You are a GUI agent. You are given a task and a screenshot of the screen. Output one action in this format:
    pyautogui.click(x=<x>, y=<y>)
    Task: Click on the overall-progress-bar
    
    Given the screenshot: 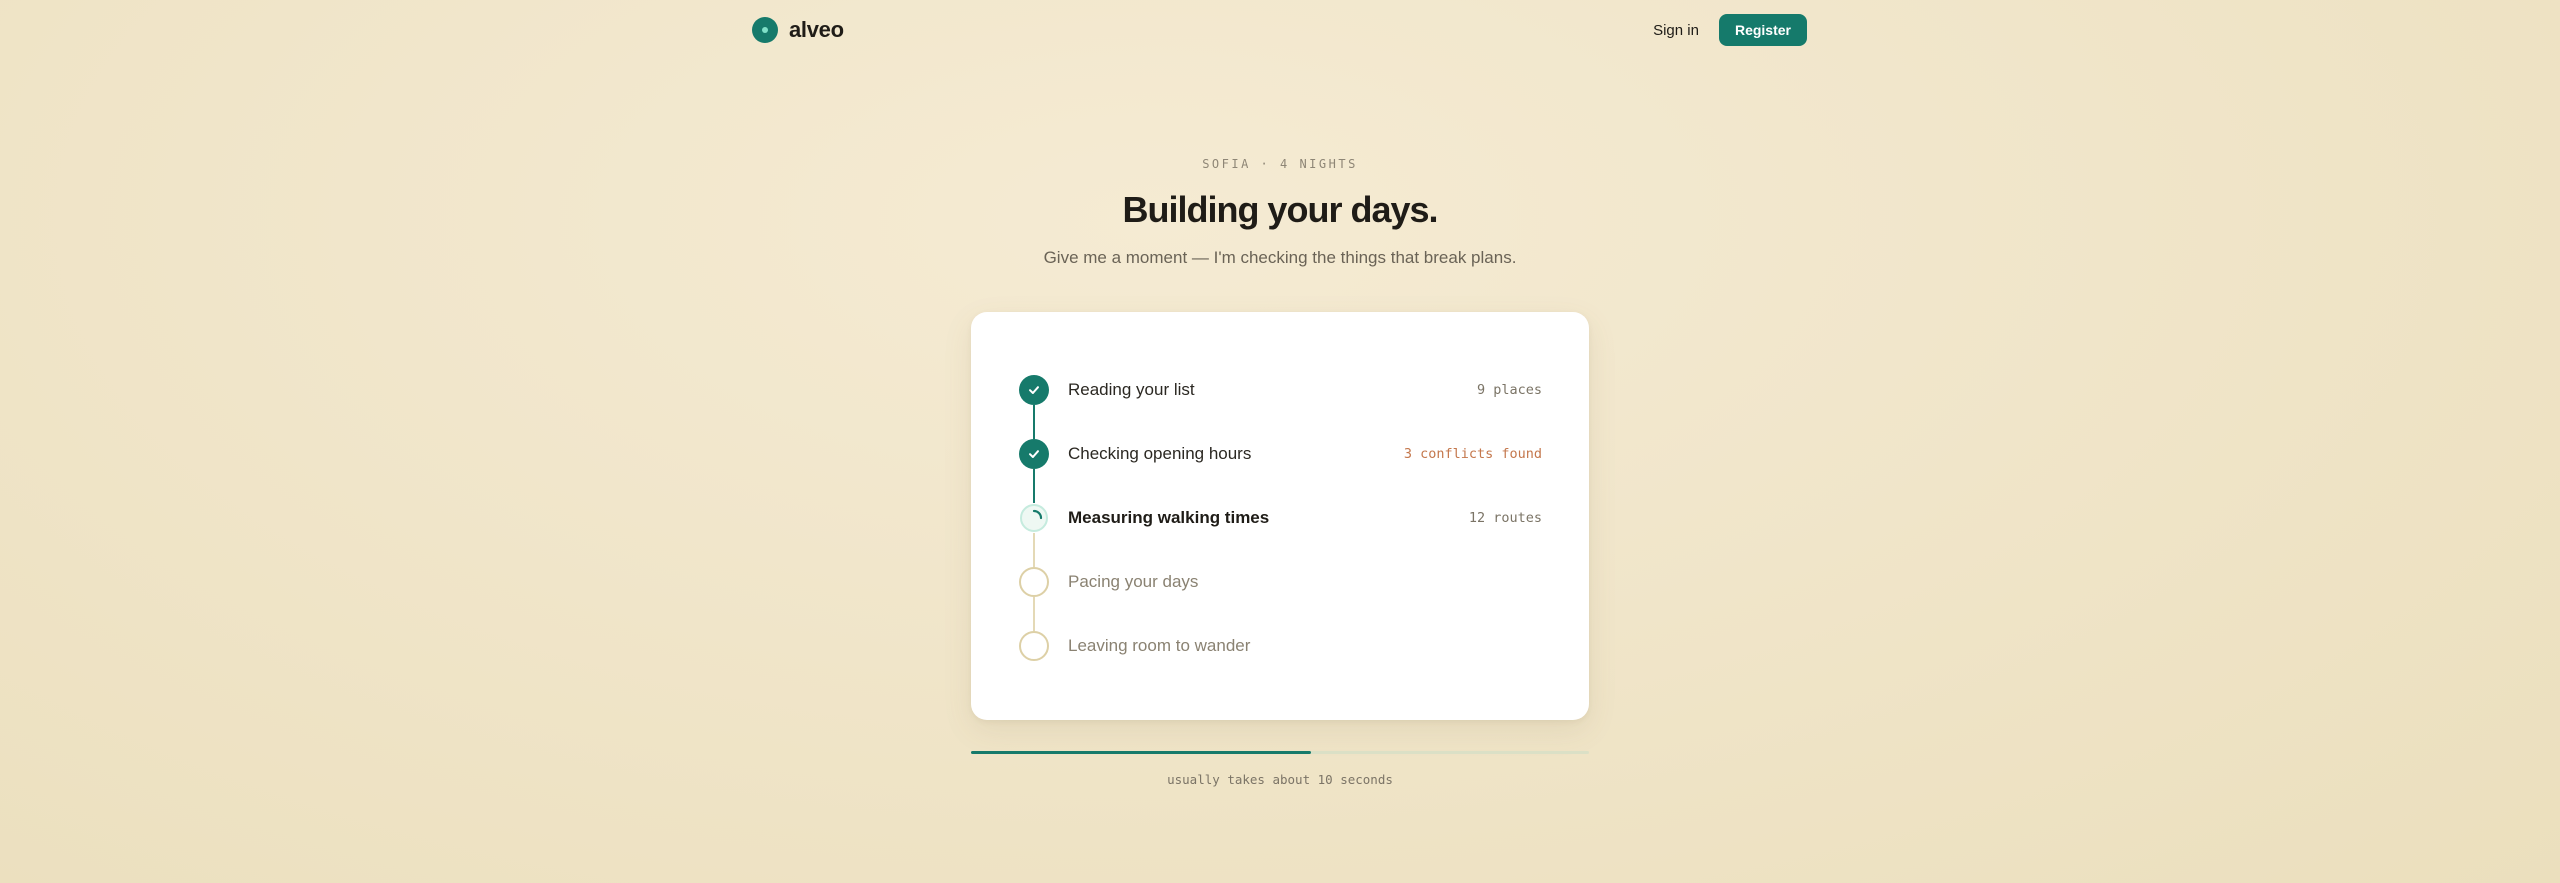 What is the action you would take?
    pyautogui.click(x=1280, y=752)
    